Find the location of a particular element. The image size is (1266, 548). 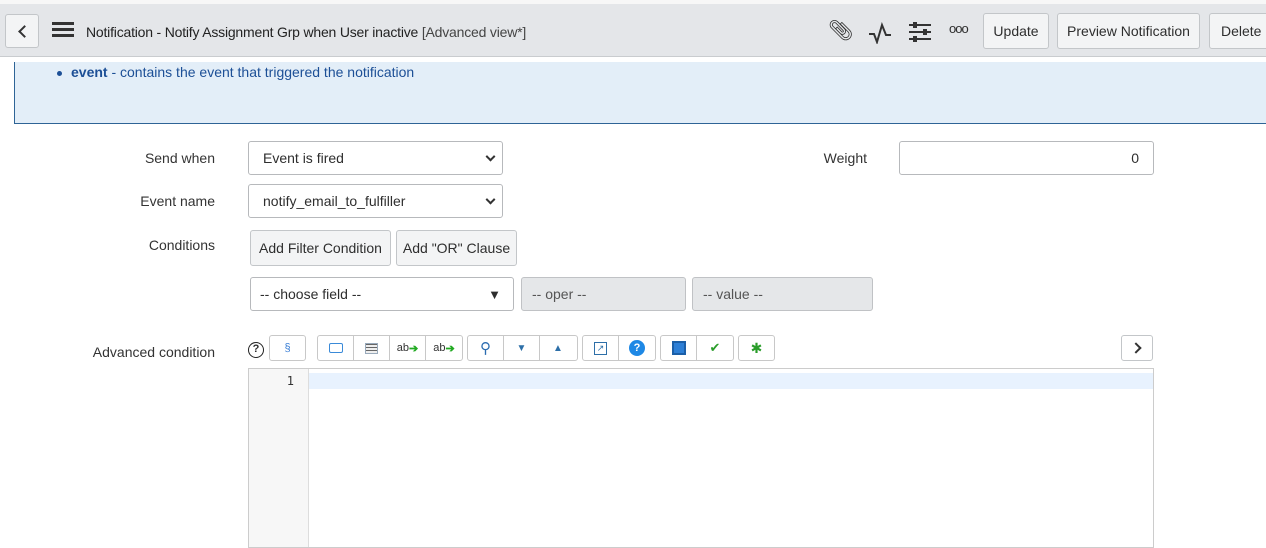

line-number: 1 is located at coordinates (290, 381).